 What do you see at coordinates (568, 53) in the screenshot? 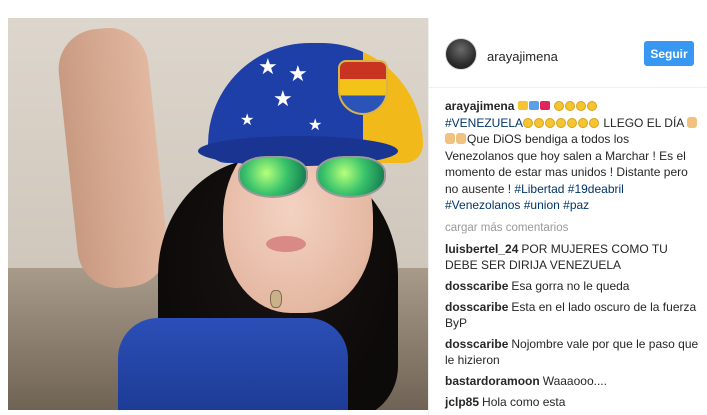
I see `post-header: arayajimena Seguir` at bounding box center [568, 53].